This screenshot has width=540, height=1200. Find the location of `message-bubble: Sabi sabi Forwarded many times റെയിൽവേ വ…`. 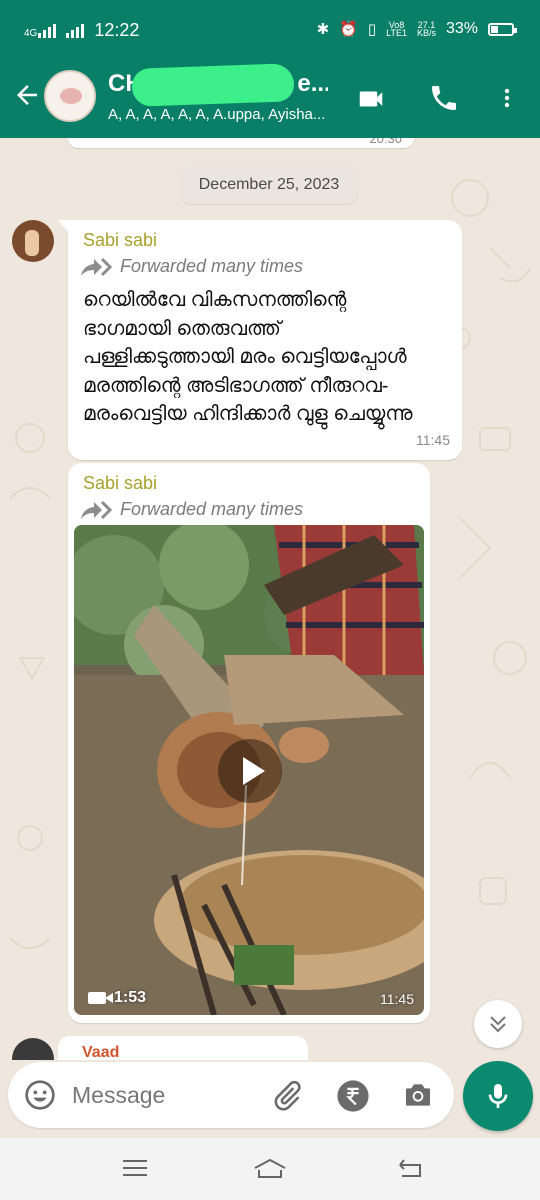

message-bubble: Sabi sabi Forwarded many times റെയിൽവേ വ… is located at coordinates (260, 340).